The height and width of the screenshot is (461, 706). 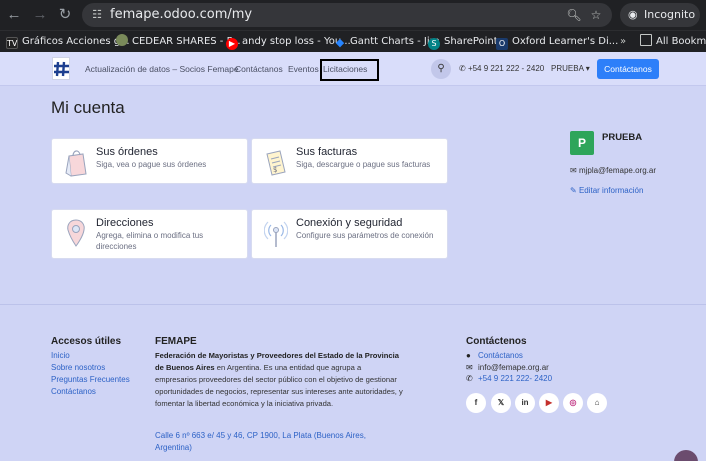 I want to click on reload-icon: ↻, so click(x=65, y=15).